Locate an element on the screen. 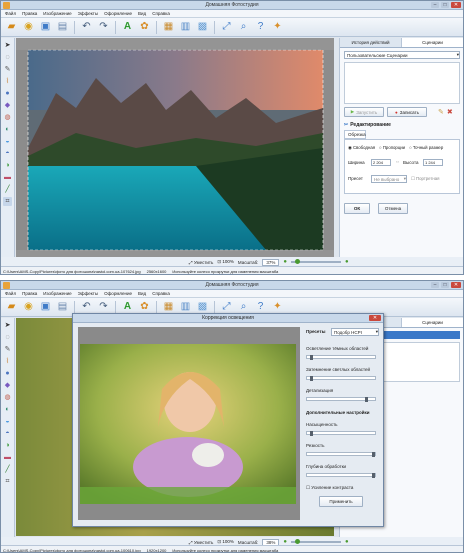 Image resolution: width=464 pixels, height=553 pixels. link-icon: ⇔ is located at coordinates (397, 162).